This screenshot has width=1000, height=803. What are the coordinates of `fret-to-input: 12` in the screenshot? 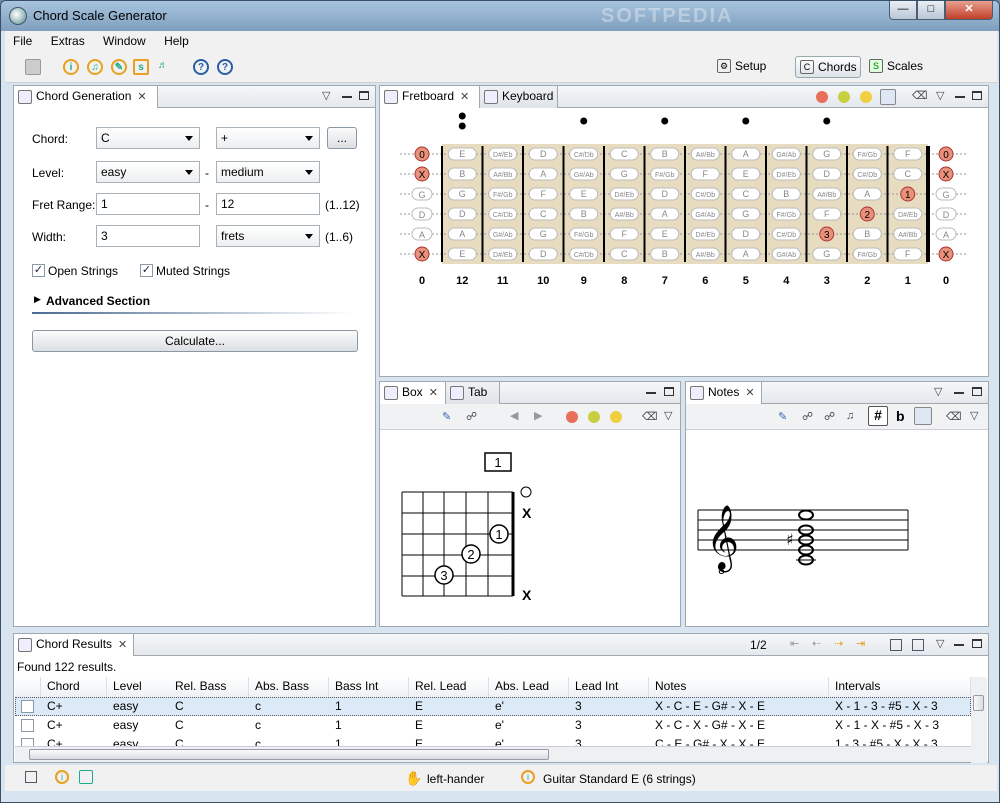 It's located at (268, 204).